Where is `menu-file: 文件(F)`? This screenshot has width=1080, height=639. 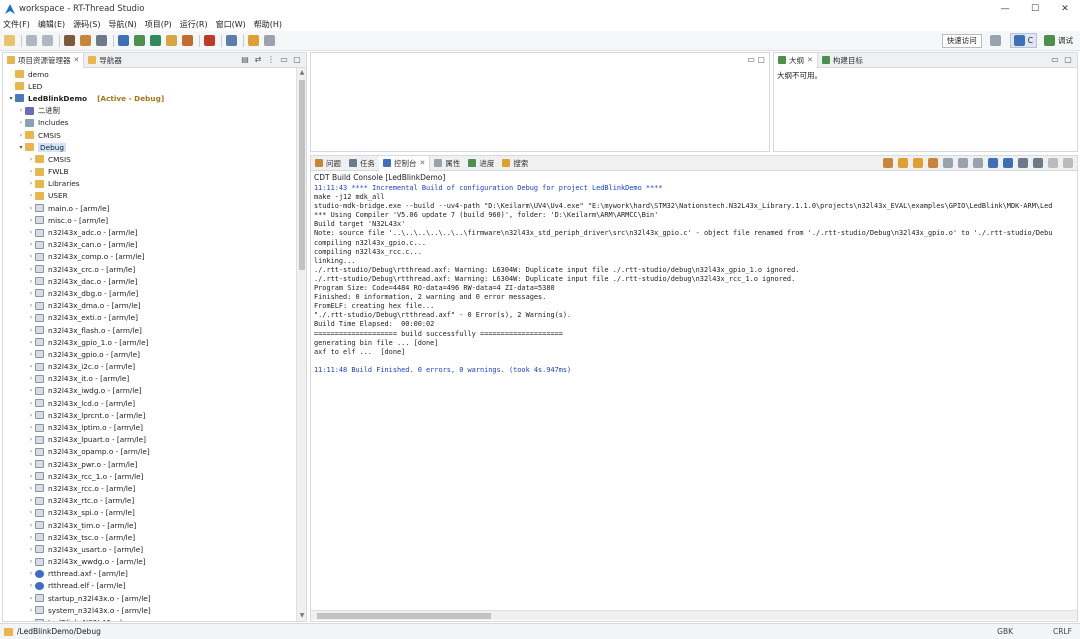 menu-file: 文件(F) is located at coordinates (16, 24).